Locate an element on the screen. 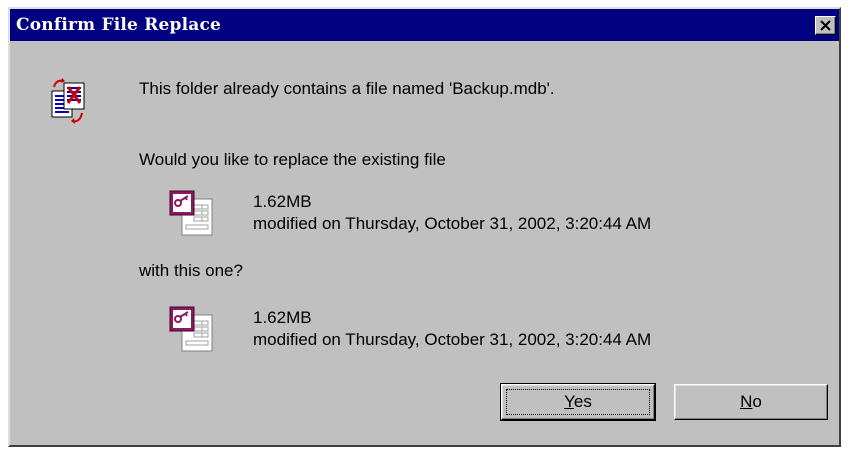 Image resolution: width=849 pixels, height=449 pixels. title-bar: Confirm File Replace is located at coordinates (424, 25).